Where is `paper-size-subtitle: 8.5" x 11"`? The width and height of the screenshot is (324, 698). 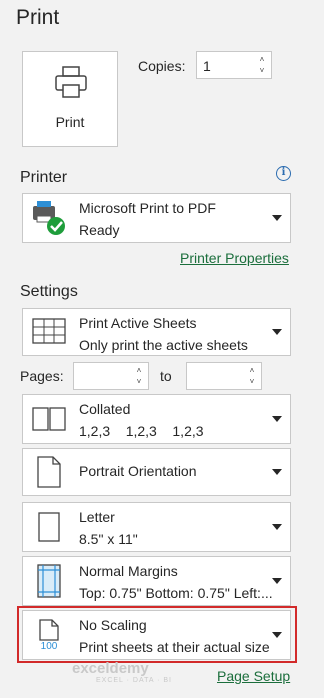
paper-size-subtitle: 8.5" x 11" is located at coordinates (108, 539).